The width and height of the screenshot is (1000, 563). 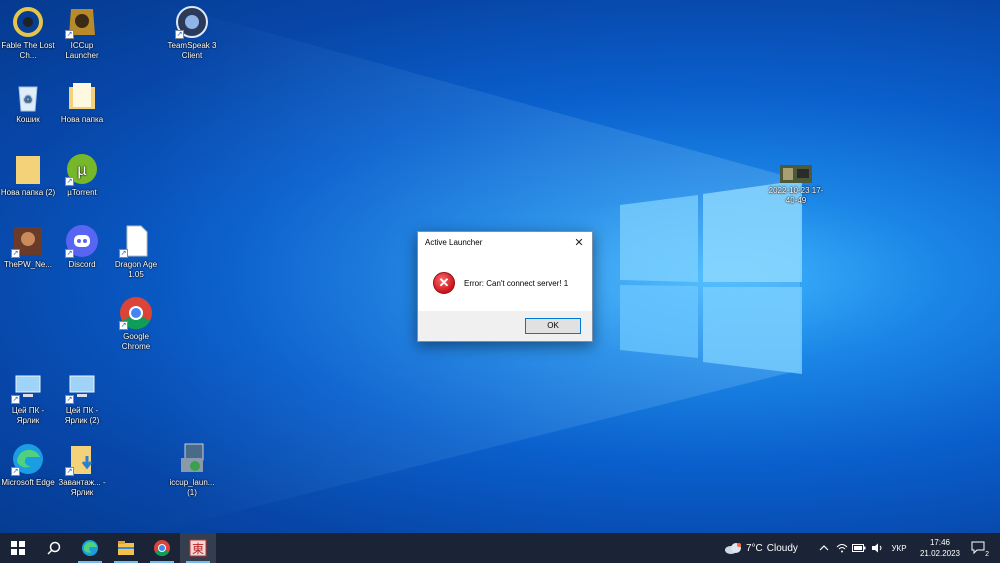 I want to click on dialog-footer: OK, so click(x=505, y=326).